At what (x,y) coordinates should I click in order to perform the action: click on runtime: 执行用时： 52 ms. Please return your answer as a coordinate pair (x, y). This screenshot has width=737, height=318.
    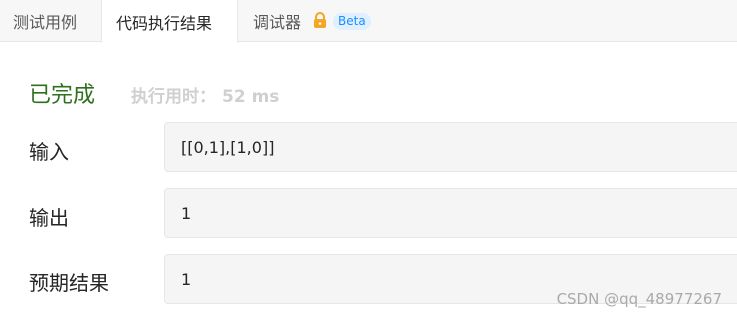
    Looking at the image, I should click on (205, 94).